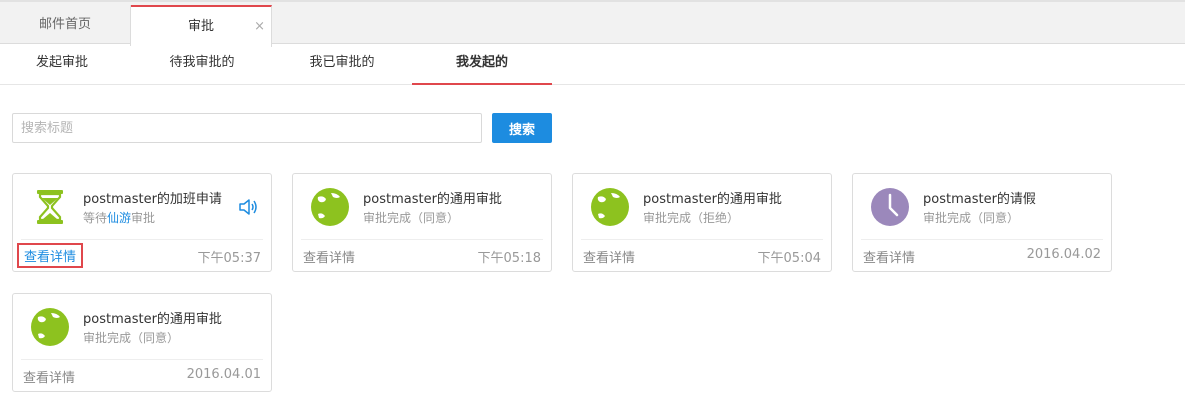 The height and width of the screenshot is (414, 1185). I want to click on card-status-approver: 仙游, so click(119, 218).